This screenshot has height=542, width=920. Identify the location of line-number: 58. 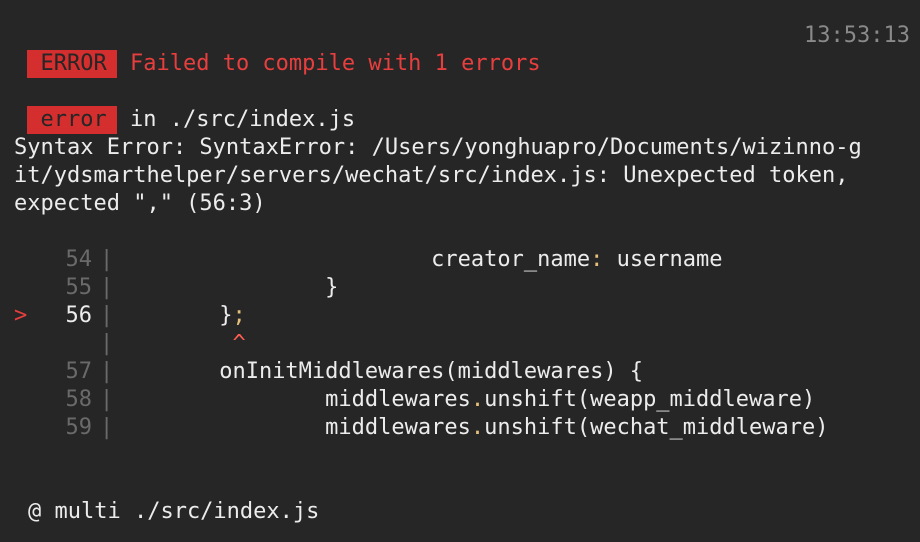
(79, 399).